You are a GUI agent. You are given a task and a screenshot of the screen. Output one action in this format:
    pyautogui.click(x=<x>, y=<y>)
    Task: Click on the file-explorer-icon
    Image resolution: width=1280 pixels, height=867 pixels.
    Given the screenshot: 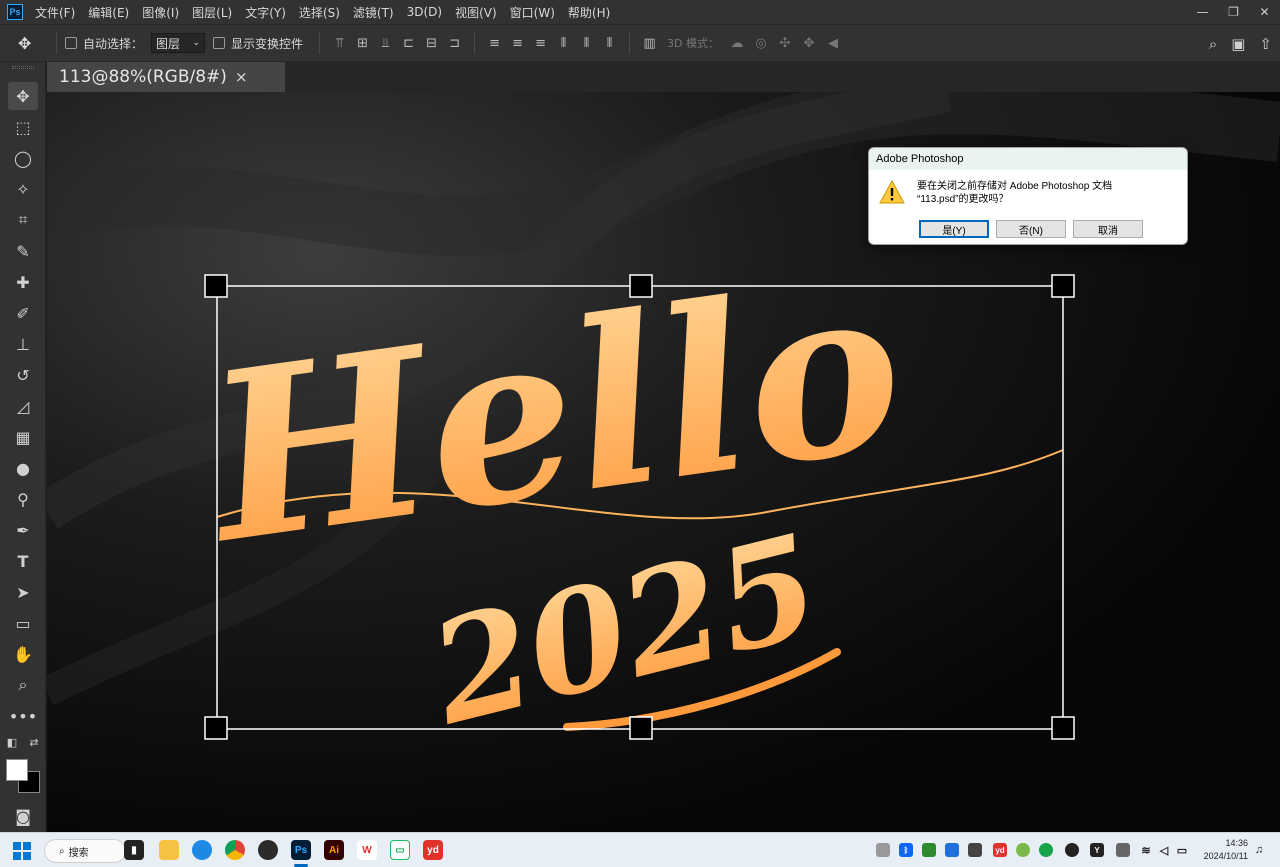 What is the action you would take?
    pyautogui.click(x=169, y=850)
    